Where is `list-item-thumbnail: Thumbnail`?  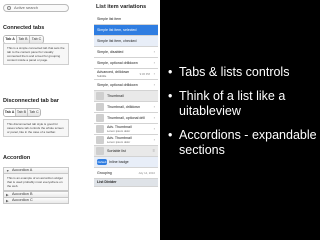 list-item-thumbnail: Thumbnail is located at coordinates (126, 96).